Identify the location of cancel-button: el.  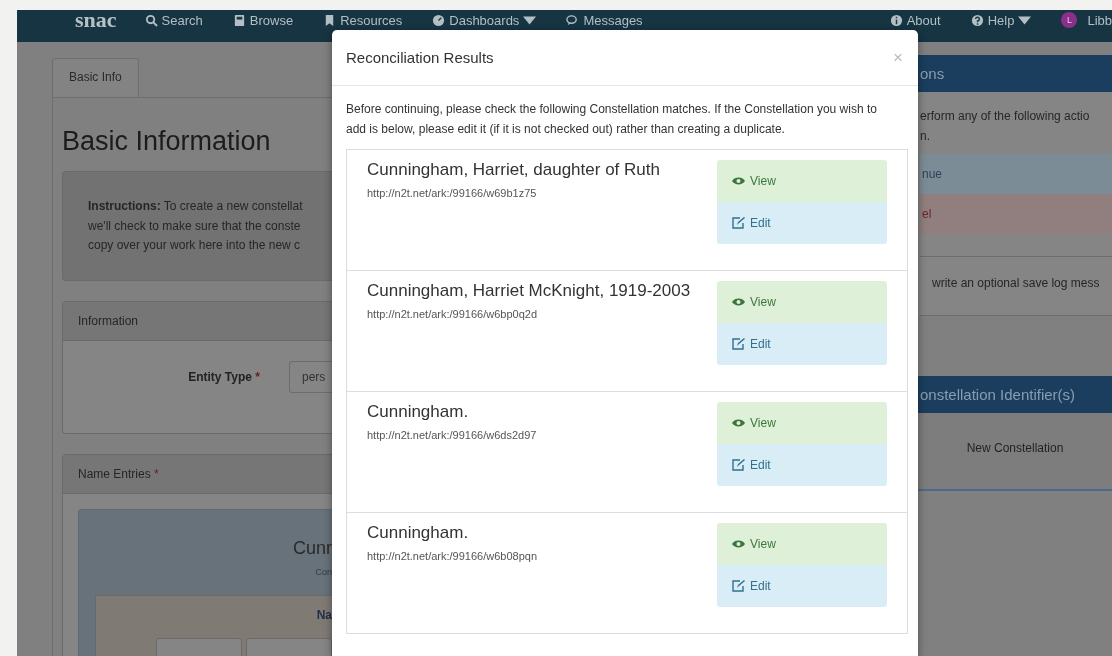
(1016, 214).